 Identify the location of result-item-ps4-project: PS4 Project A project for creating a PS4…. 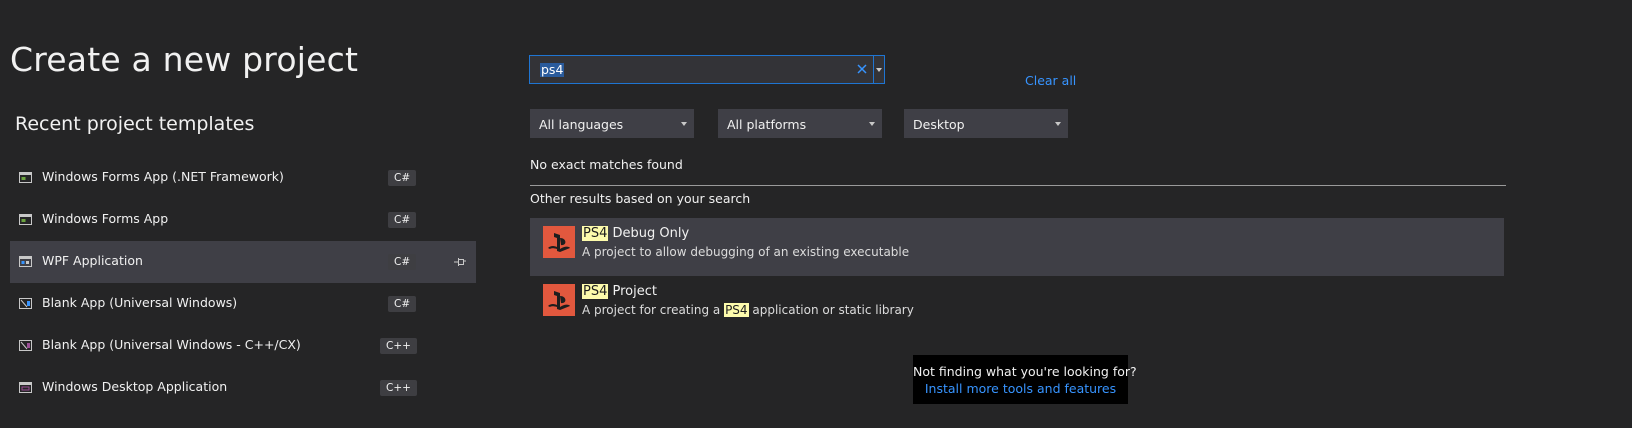
(1017, 305).